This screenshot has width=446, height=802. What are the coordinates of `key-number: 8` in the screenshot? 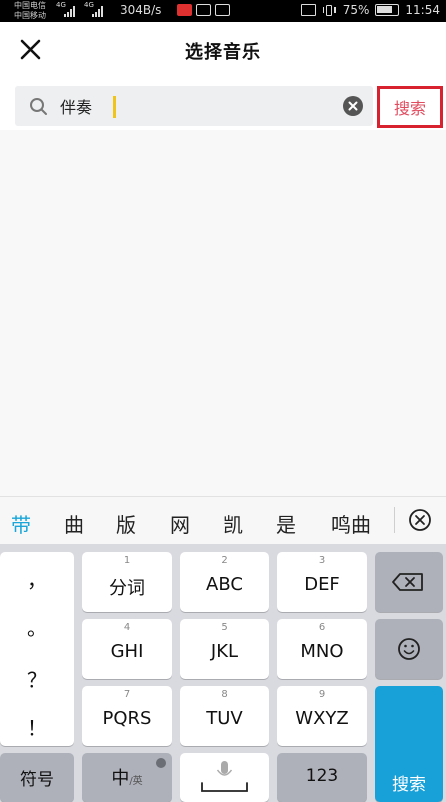 It's located at (224, 694).